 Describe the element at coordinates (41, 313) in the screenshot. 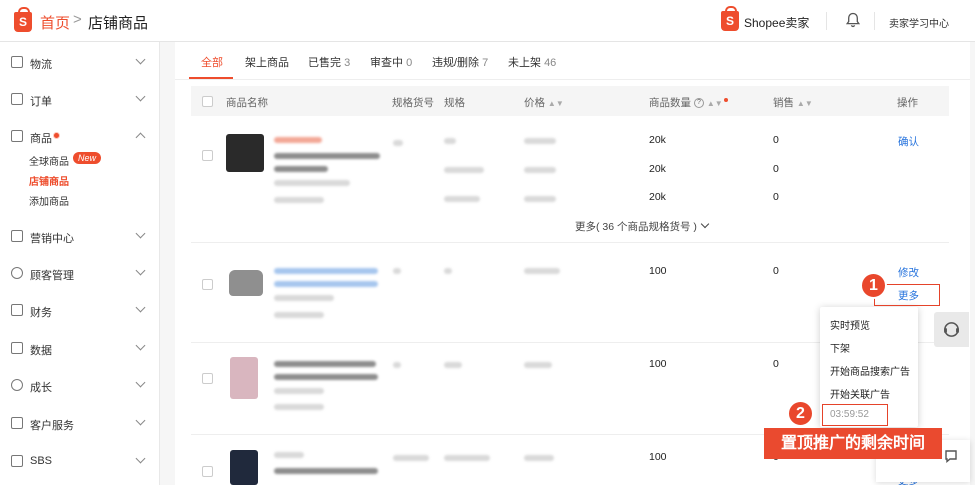

I see `sidebar-item-label: 财务` at that location.